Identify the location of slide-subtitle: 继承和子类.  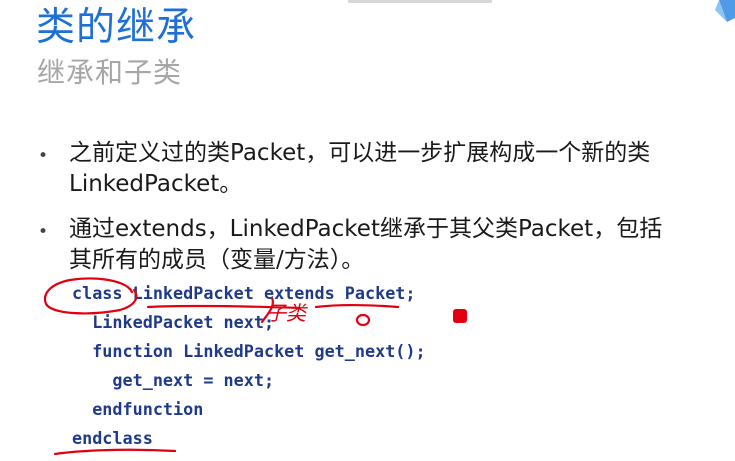
(110, 72).